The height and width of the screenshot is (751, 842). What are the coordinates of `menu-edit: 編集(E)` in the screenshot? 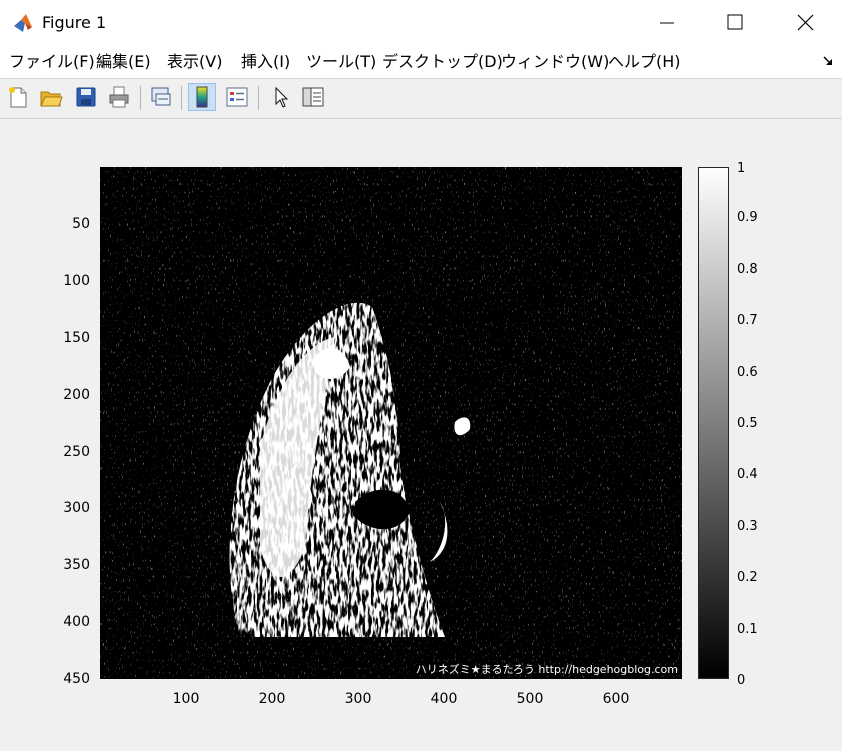 It's located at (123, 62).